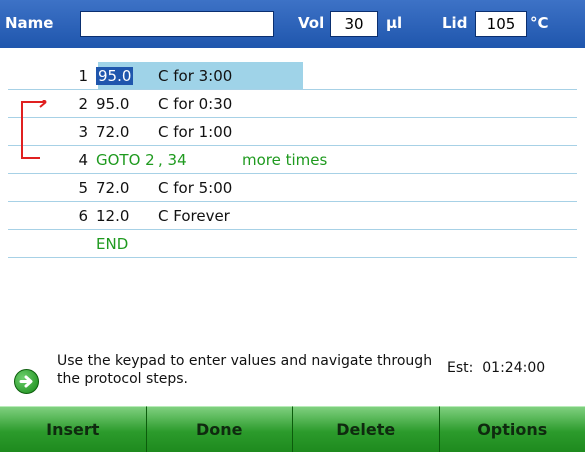 The width and height of the screenshot is (585, 452). What do you see at coordinates (73, 429) in the screenshot?
I see `insert-button: Insert` at bounding box center [73, 429].